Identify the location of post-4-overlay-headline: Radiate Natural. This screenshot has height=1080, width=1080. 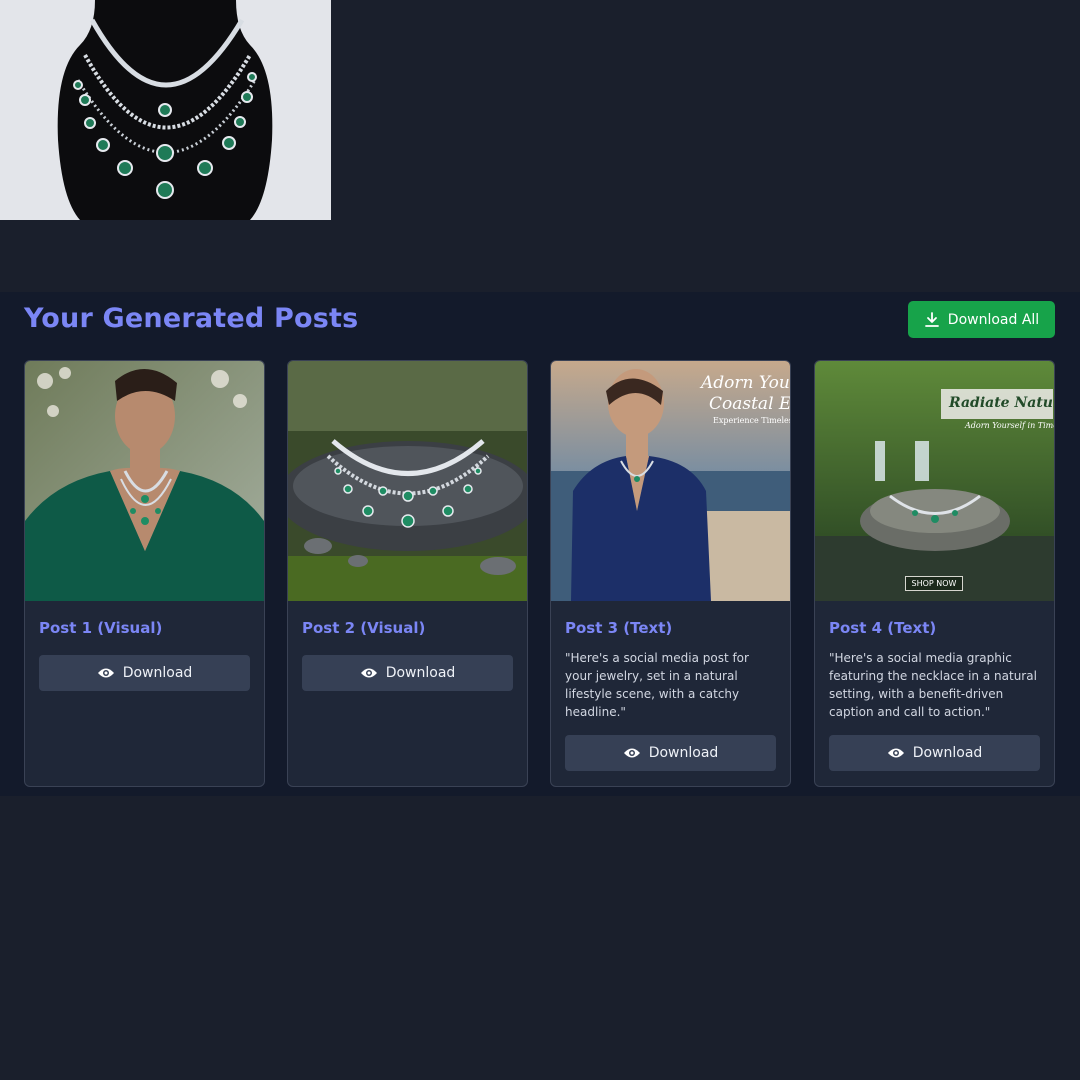
(1001, 403).